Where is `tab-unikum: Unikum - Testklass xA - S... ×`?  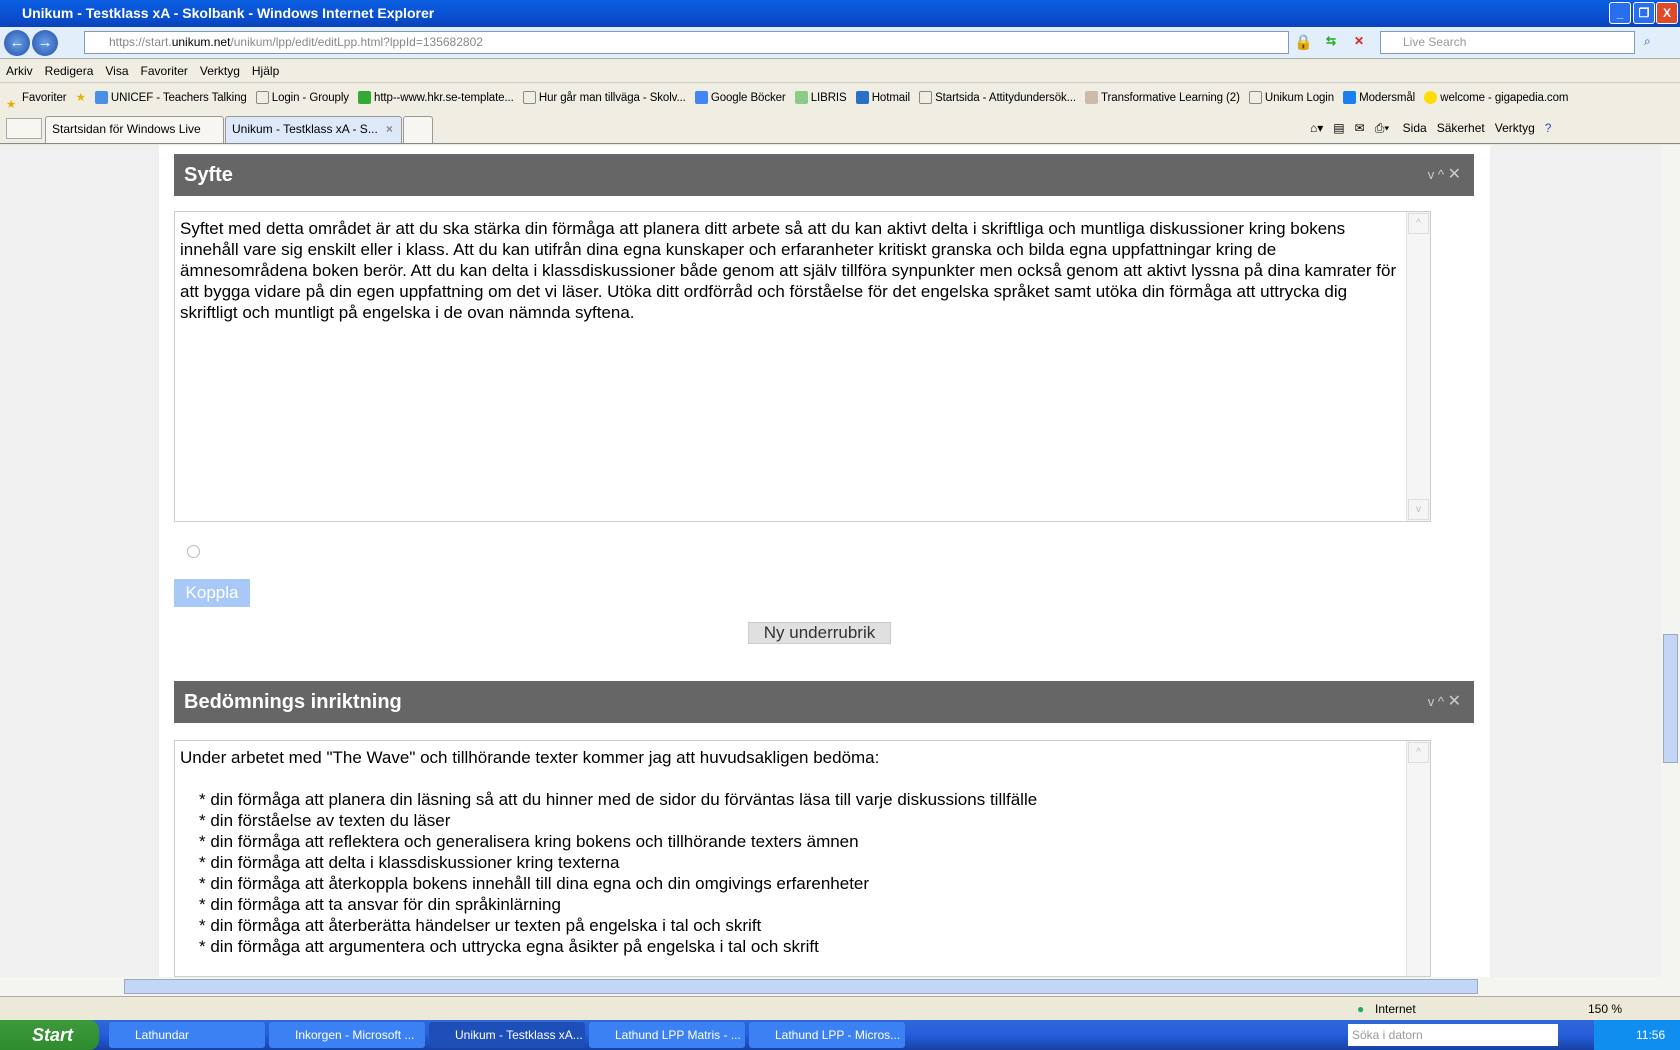
tab-unikum: Unikum - Testklass xA - S... × is located at coordinates (313, 129).